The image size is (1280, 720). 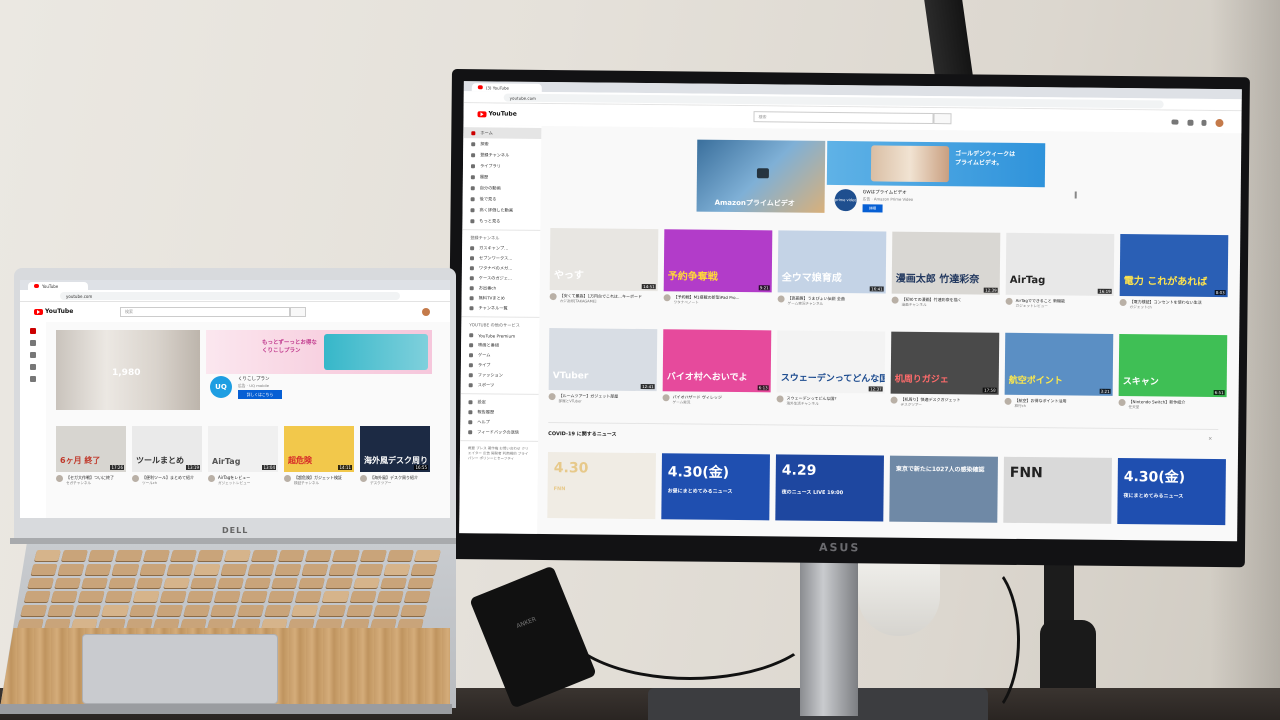 I want to click on video-thumbnail: ツールまとめ 13:19, so click(x=167, y=449).